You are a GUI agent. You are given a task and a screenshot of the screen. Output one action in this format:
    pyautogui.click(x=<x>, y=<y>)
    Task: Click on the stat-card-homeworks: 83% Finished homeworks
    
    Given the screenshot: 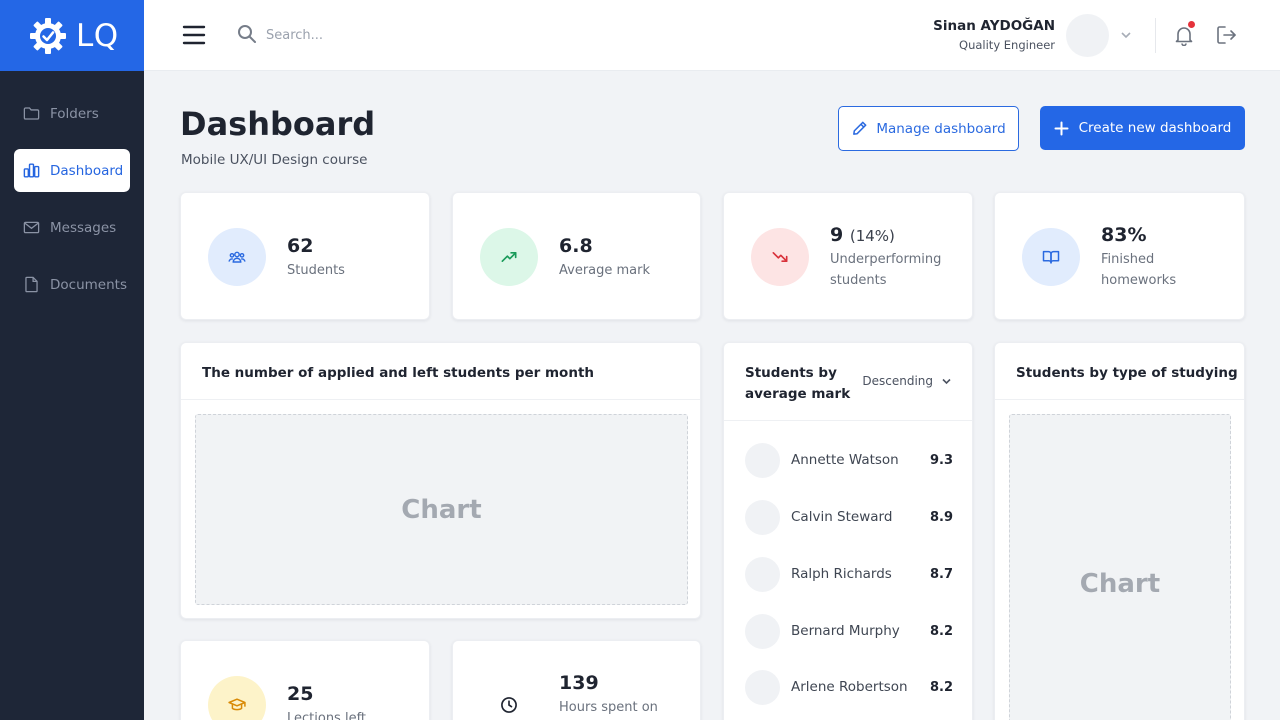 What is the action you would take?
    pyautogui.click(x=1119, y=256)
    